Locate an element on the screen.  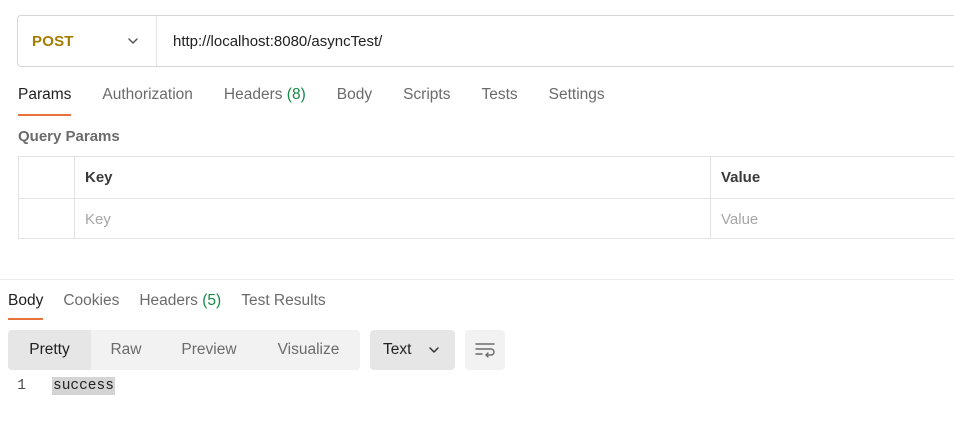
tab-label: Authorization is located at coordinates (147, 94).